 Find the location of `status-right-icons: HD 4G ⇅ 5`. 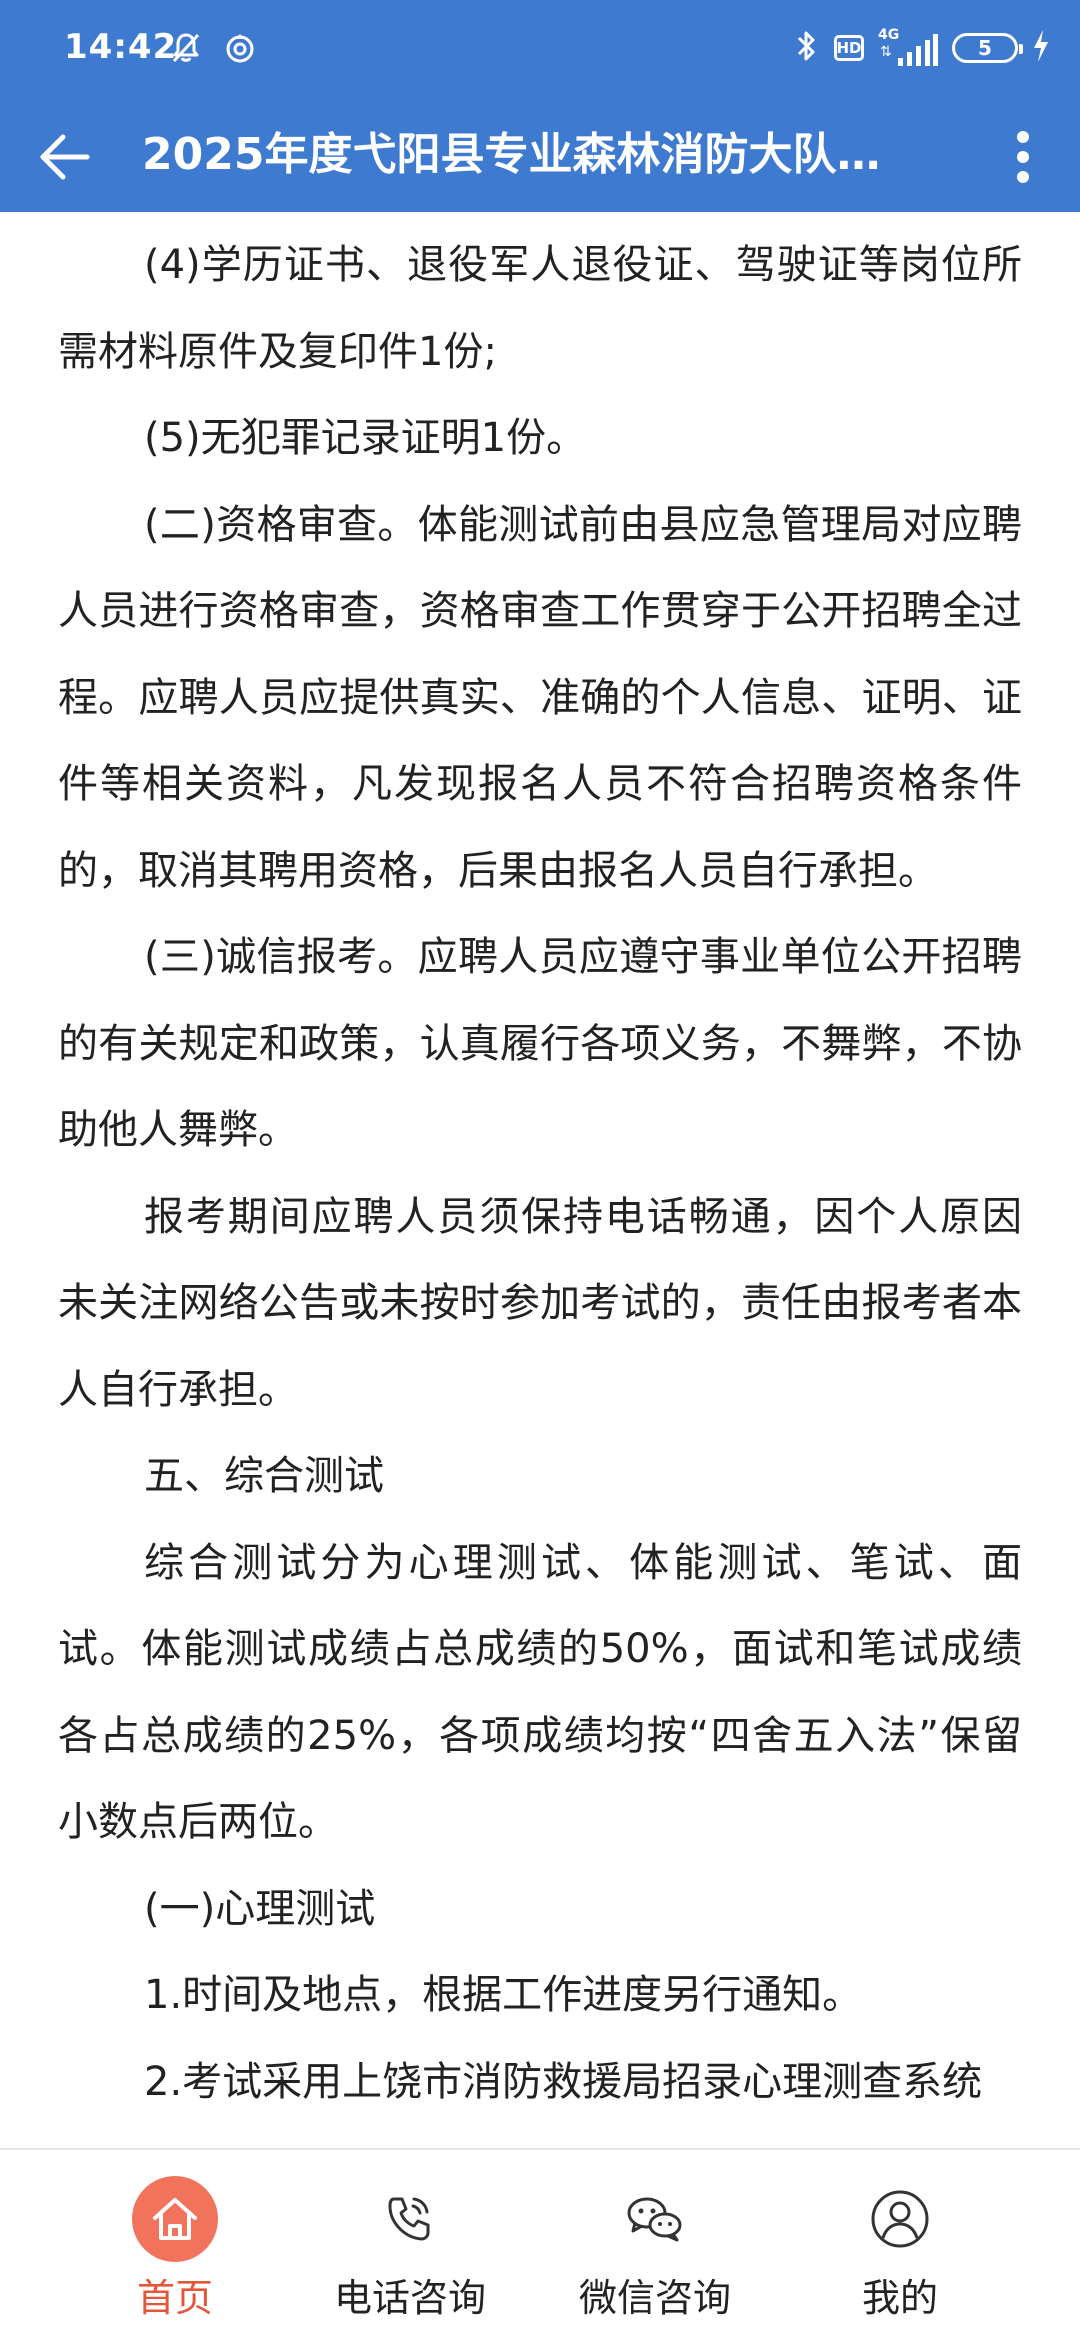

status-right-icons: HD 4G ⇅ 5 is located at coordinates (922, 48).